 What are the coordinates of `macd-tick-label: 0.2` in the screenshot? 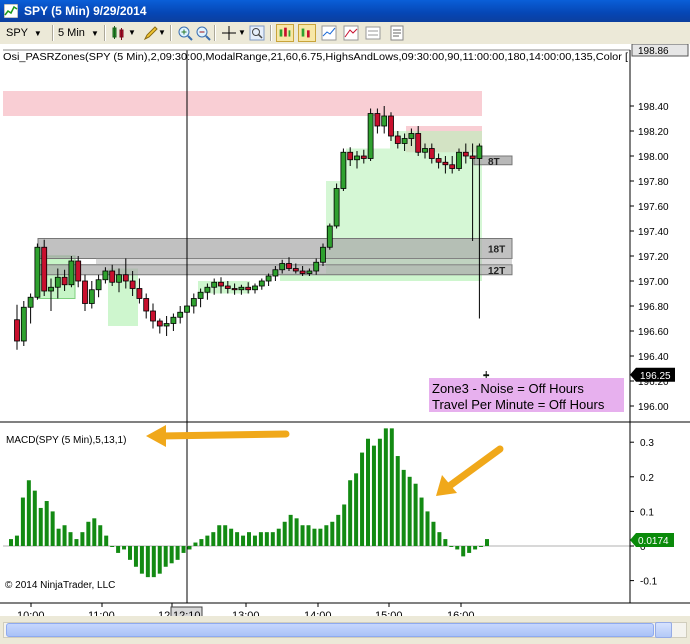 It's located at (647, 478).